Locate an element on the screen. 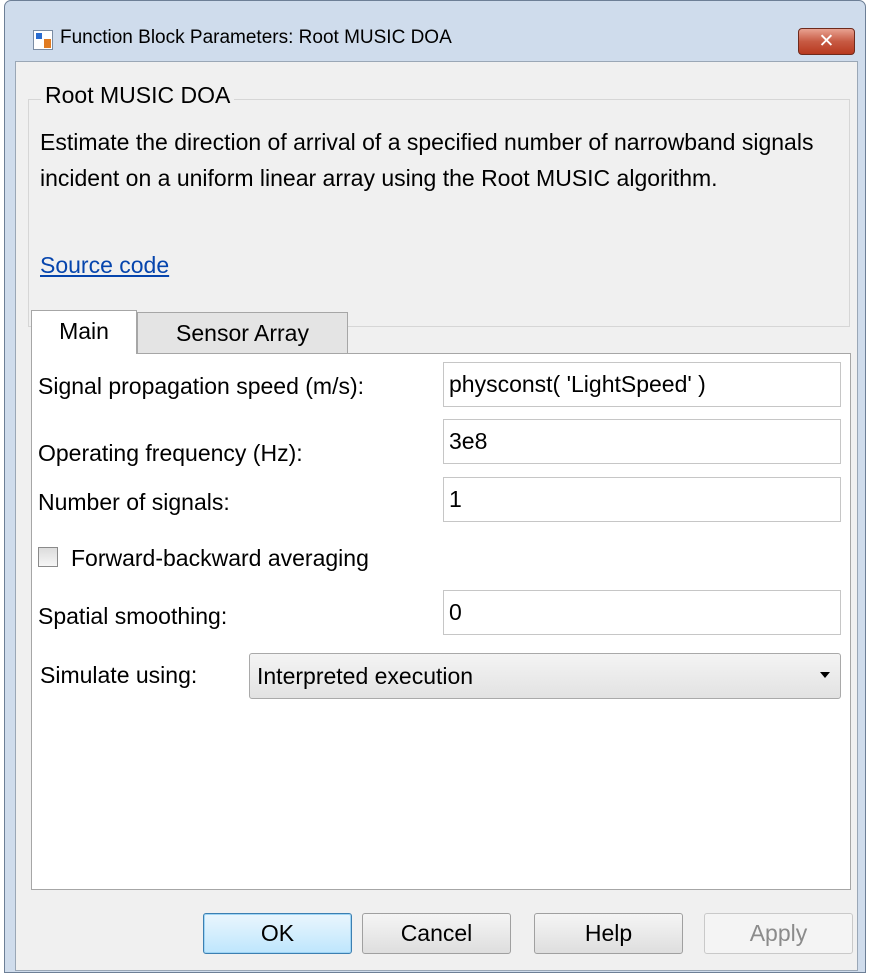 Image resolution: width=870 pixels, height=977 pixels. spatial-smoothing-field: 0 is located at coordinates (642, 612).